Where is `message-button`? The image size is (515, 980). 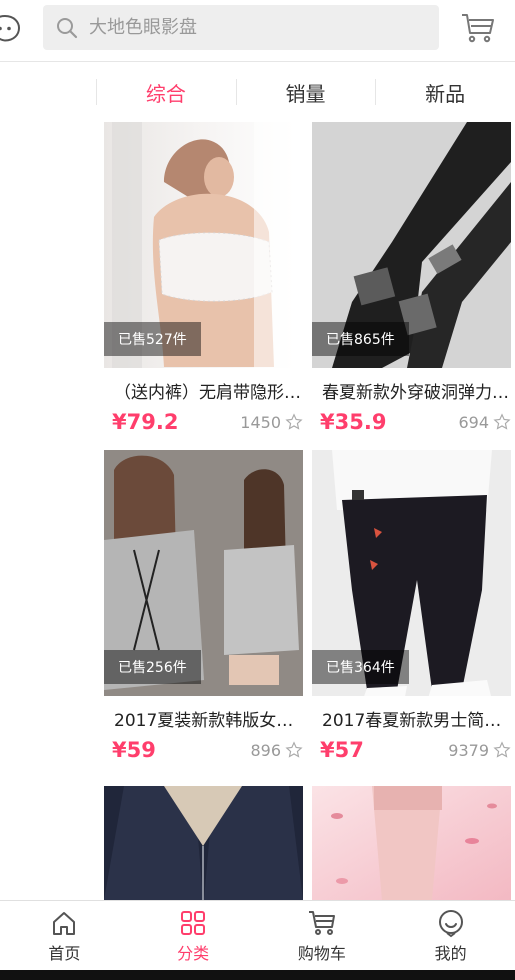
message-button is located at coordinates (12, 29).